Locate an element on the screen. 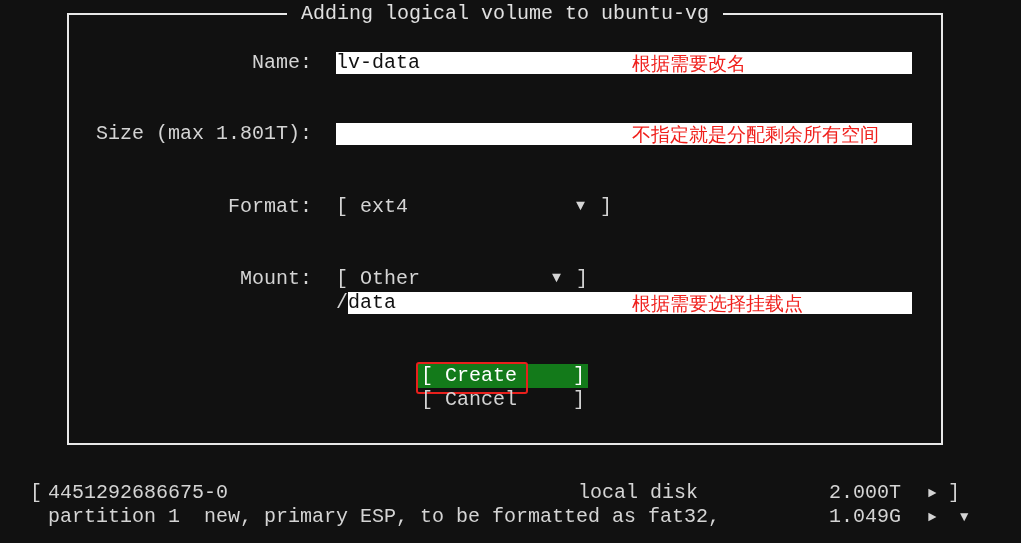  field-label: Mount: is located at coordinates (276, 278).